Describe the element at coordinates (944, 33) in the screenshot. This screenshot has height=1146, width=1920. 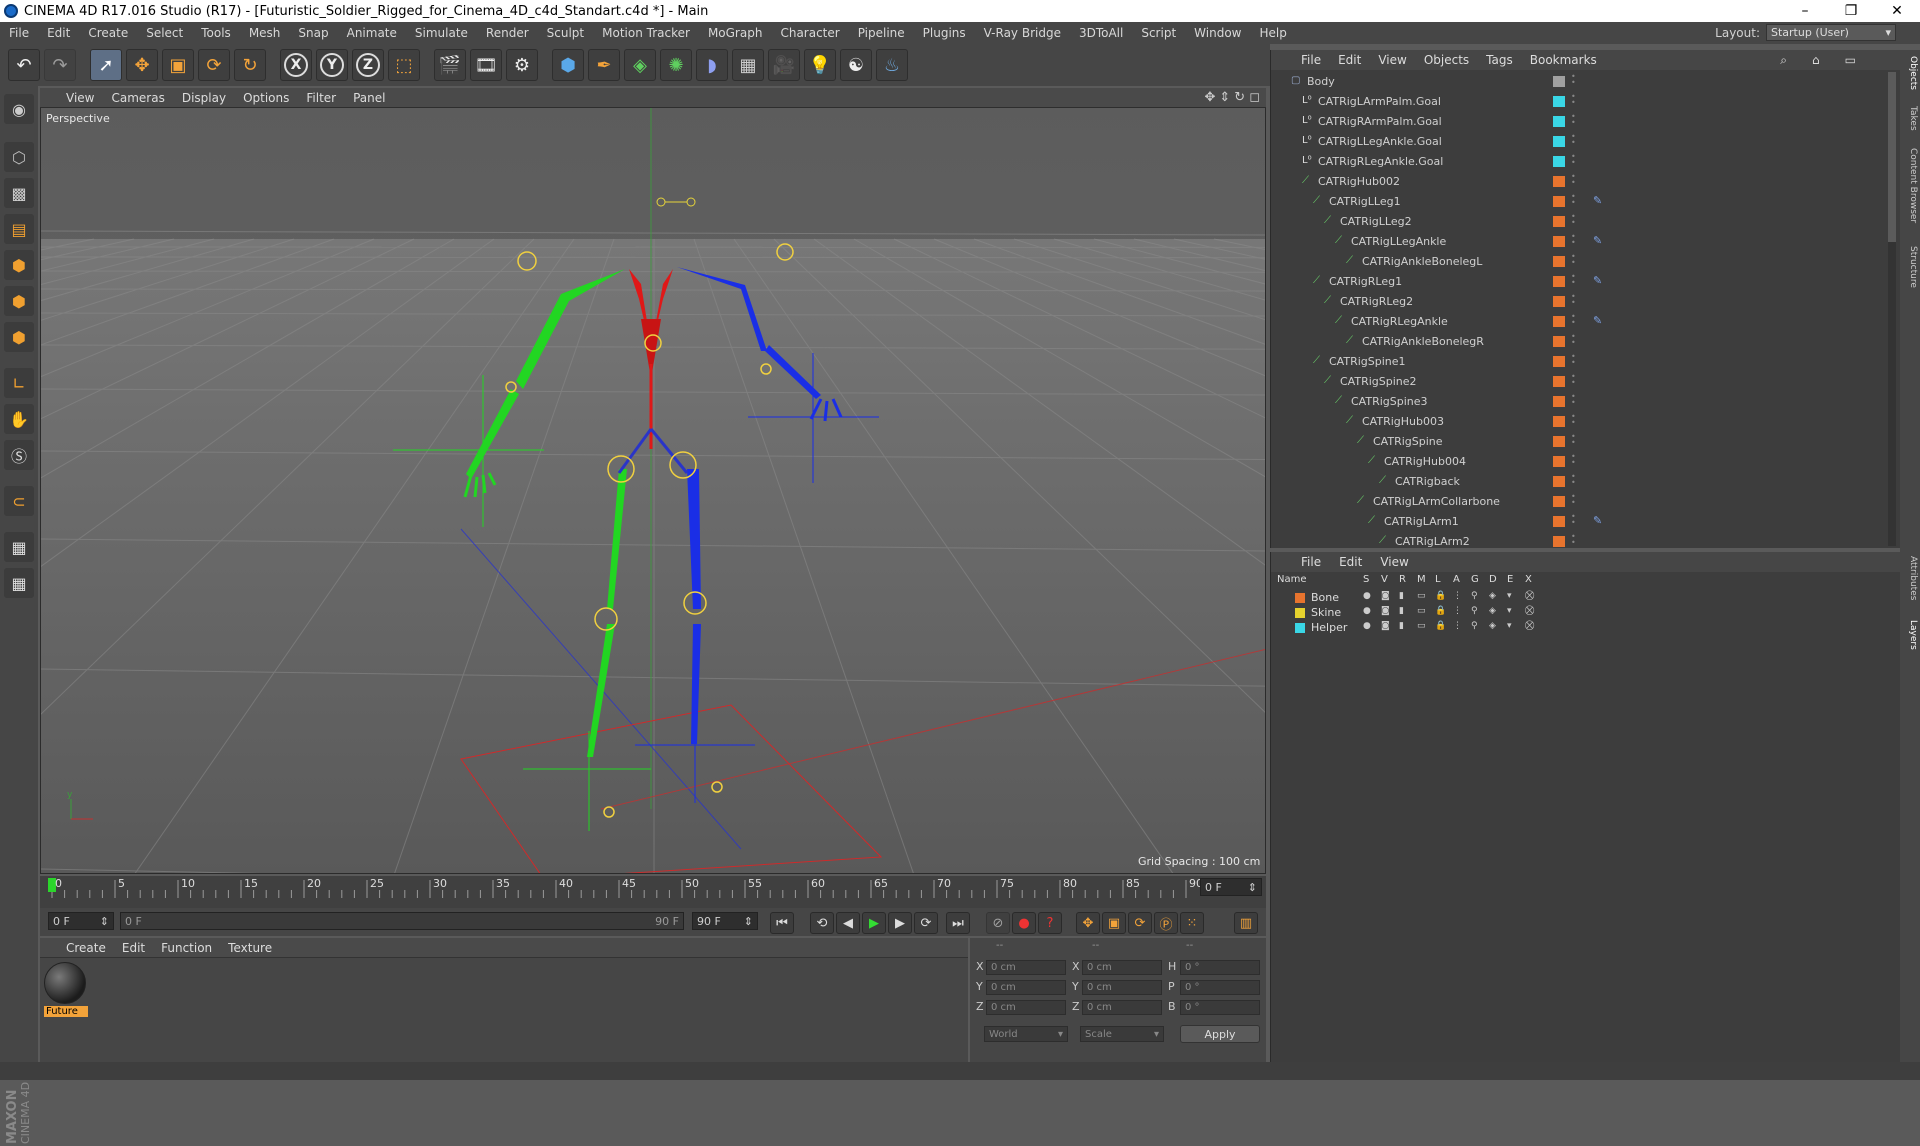
I see `menu-plugins: Plugins` at that location.